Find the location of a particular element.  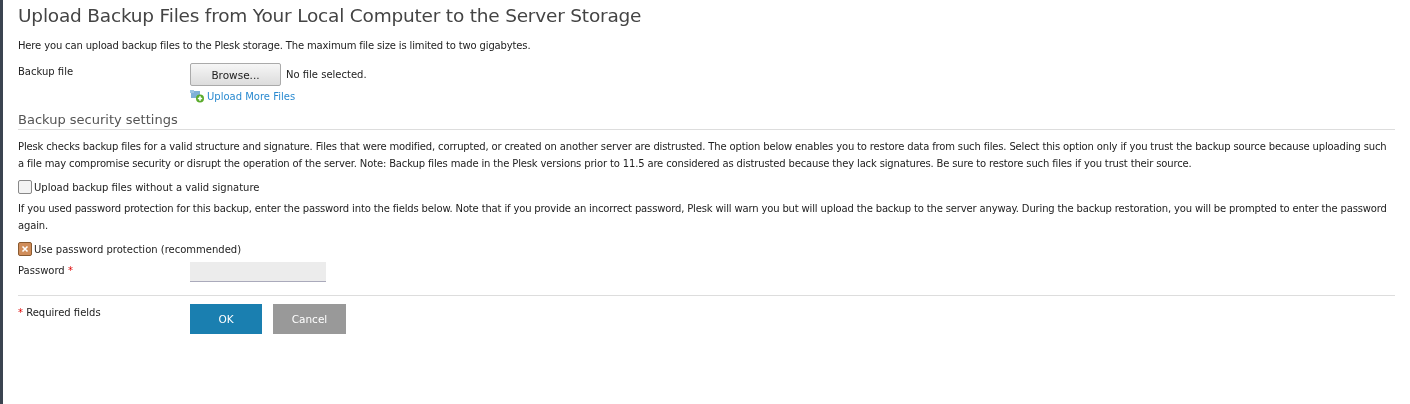

file-status: No file selected. is located at coordinates (326, 74).